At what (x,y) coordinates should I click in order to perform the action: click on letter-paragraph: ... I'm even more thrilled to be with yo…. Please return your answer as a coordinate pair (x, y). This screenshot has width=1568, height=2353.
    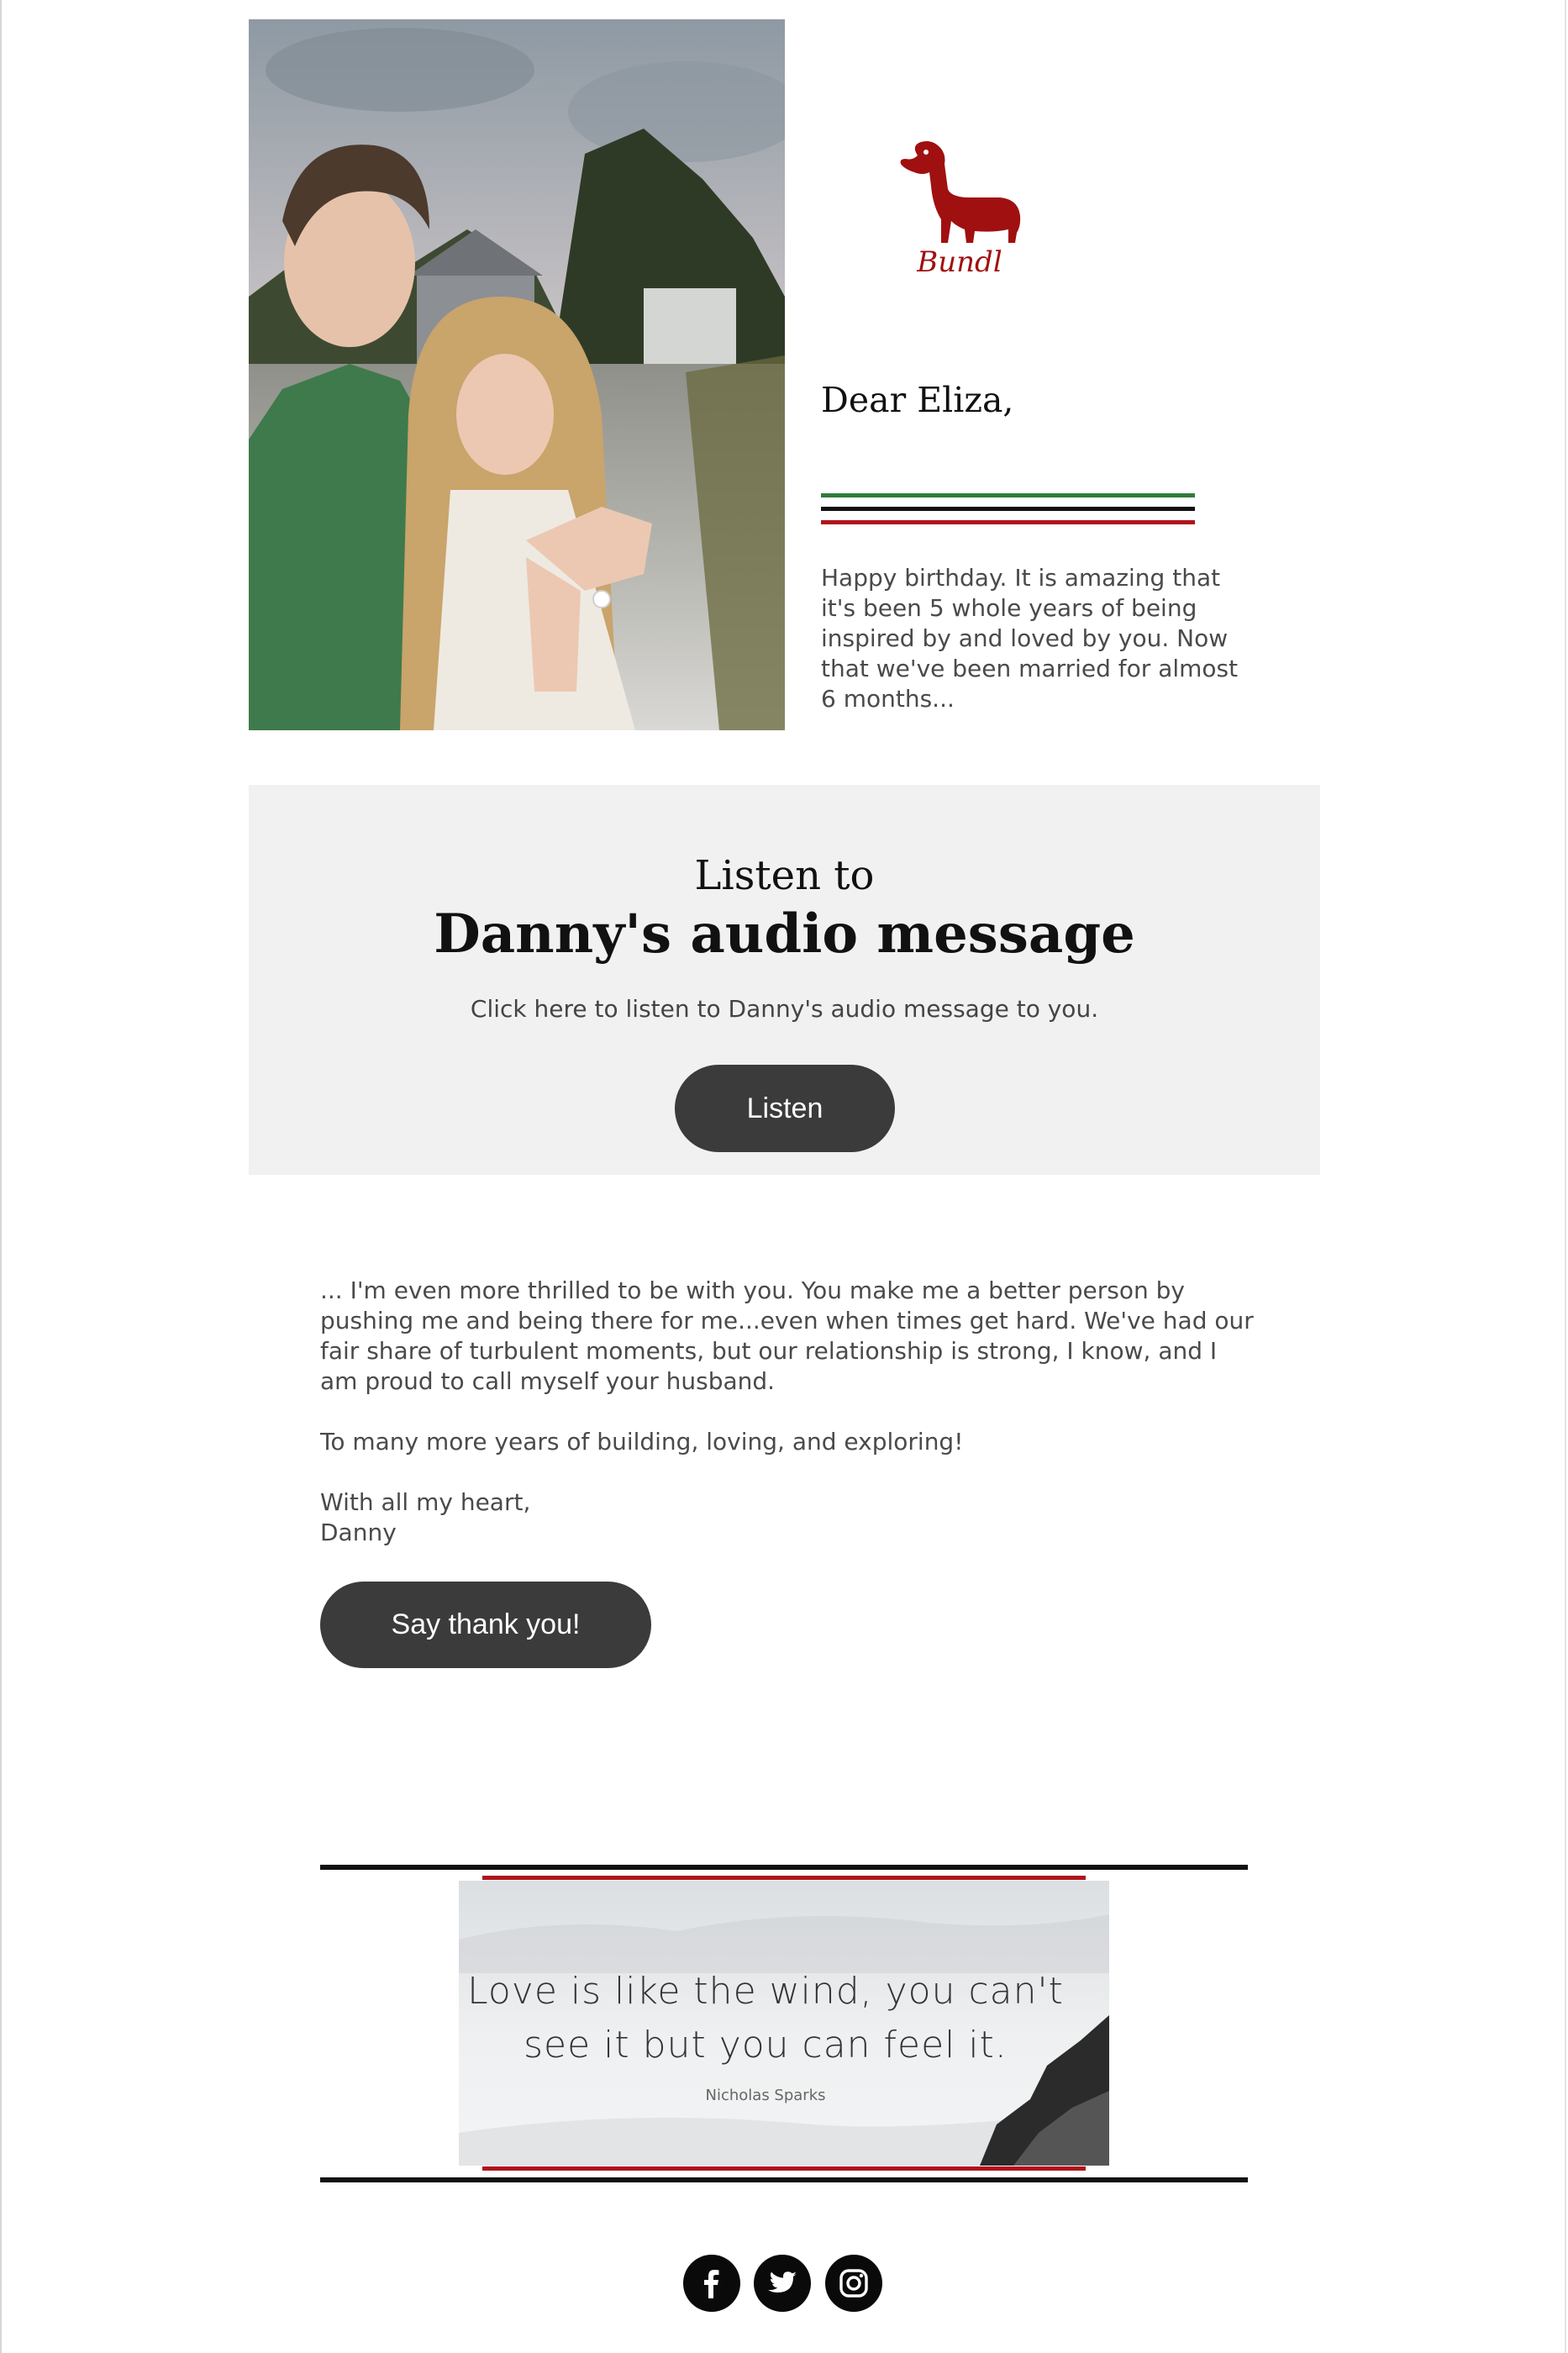
    Looking at the image, I should click on (787, 1336).